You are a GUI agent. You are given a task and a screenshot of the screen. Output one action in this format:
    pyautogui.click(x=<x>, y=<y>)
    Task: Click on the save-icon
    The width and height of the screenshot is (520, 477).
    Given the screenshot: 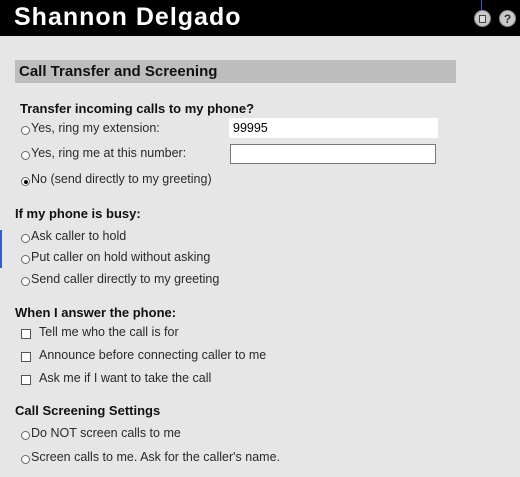 What is the action you would take?
    pyautogui.click(x=482, y=18)
    